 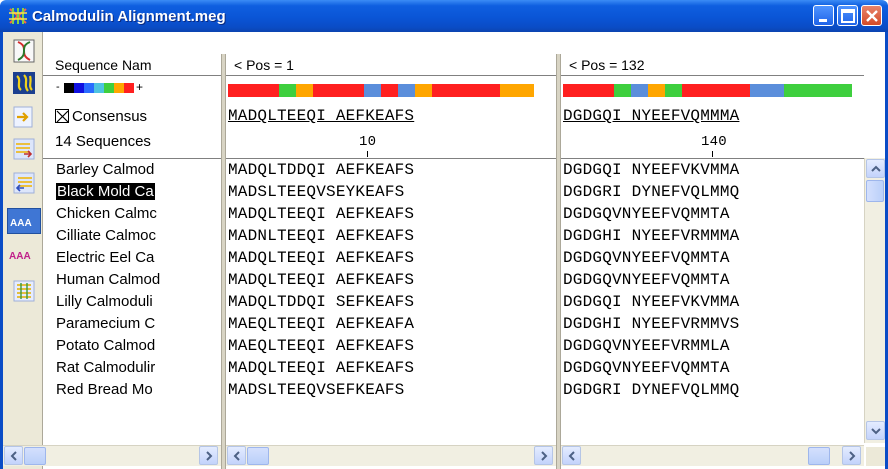 What do you see at coordinates (391, 192) in the screenshot?
I see `sequence-row: MADSLTEEQVSEYKEAFS` at bounding box center [391, 192].